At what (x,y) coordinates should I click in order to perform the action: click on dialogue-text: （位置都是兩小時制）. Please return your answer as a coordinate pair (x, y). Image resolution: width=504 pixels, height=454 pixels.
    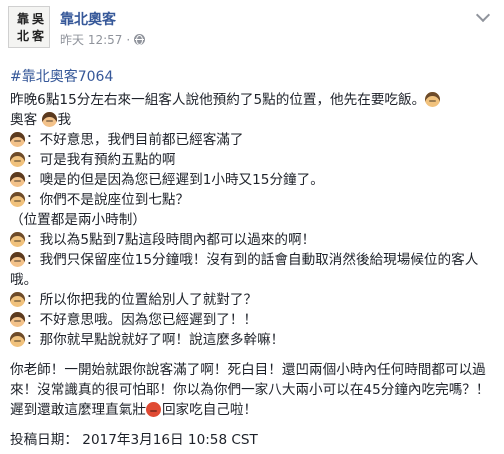
    Looking at the image, I should click on (78, 220).